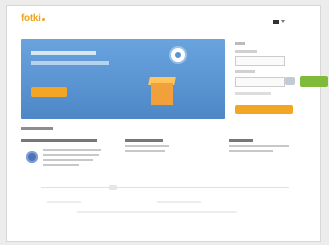 Image resolution: width=329 pixels, height=245 pixels. I want to click on footer-divider, so click(165, 187).